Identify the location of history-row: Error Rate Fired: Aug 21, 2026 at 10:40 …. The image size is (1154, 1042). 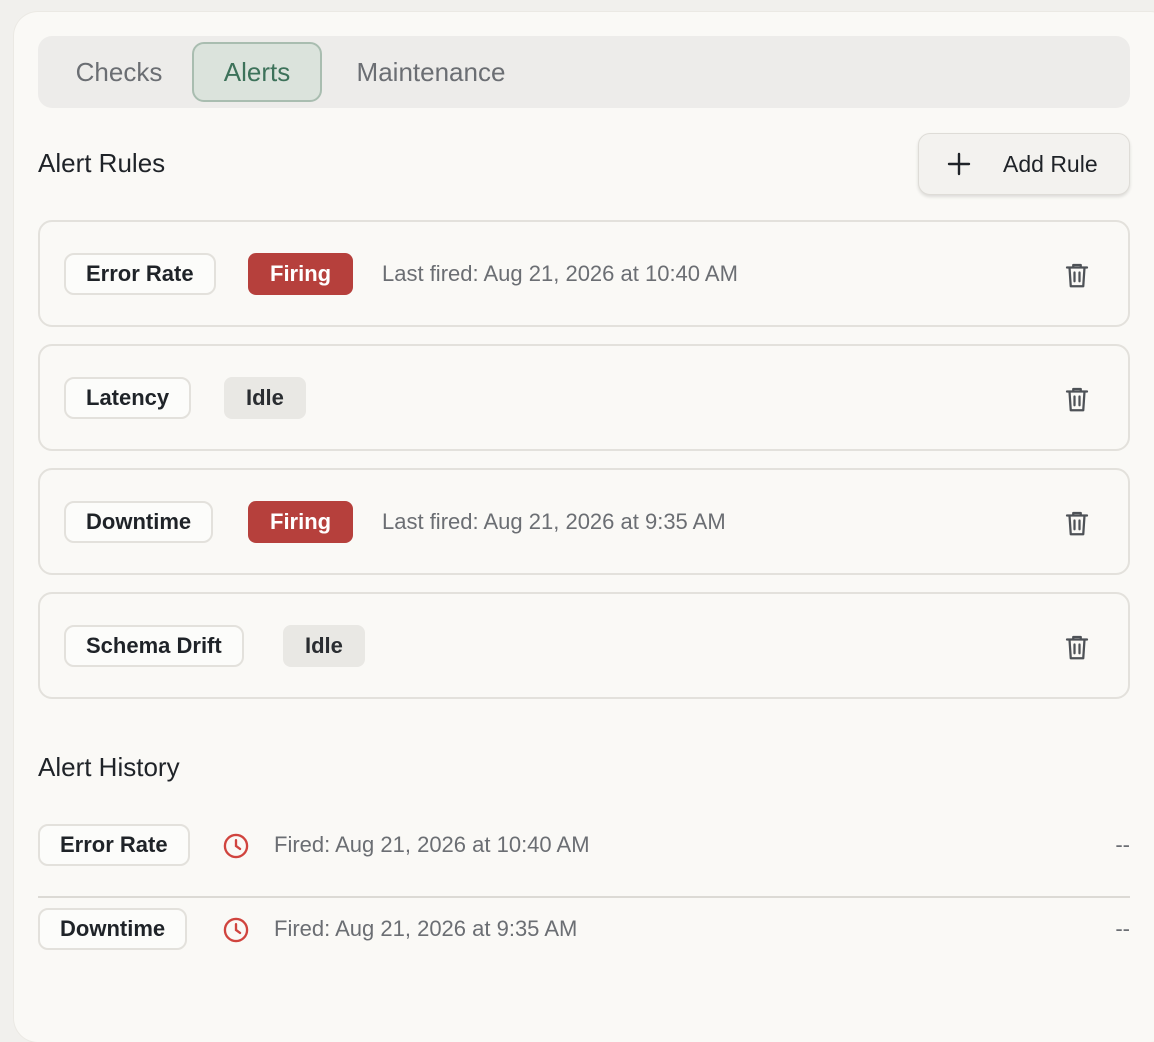
(584, 855).